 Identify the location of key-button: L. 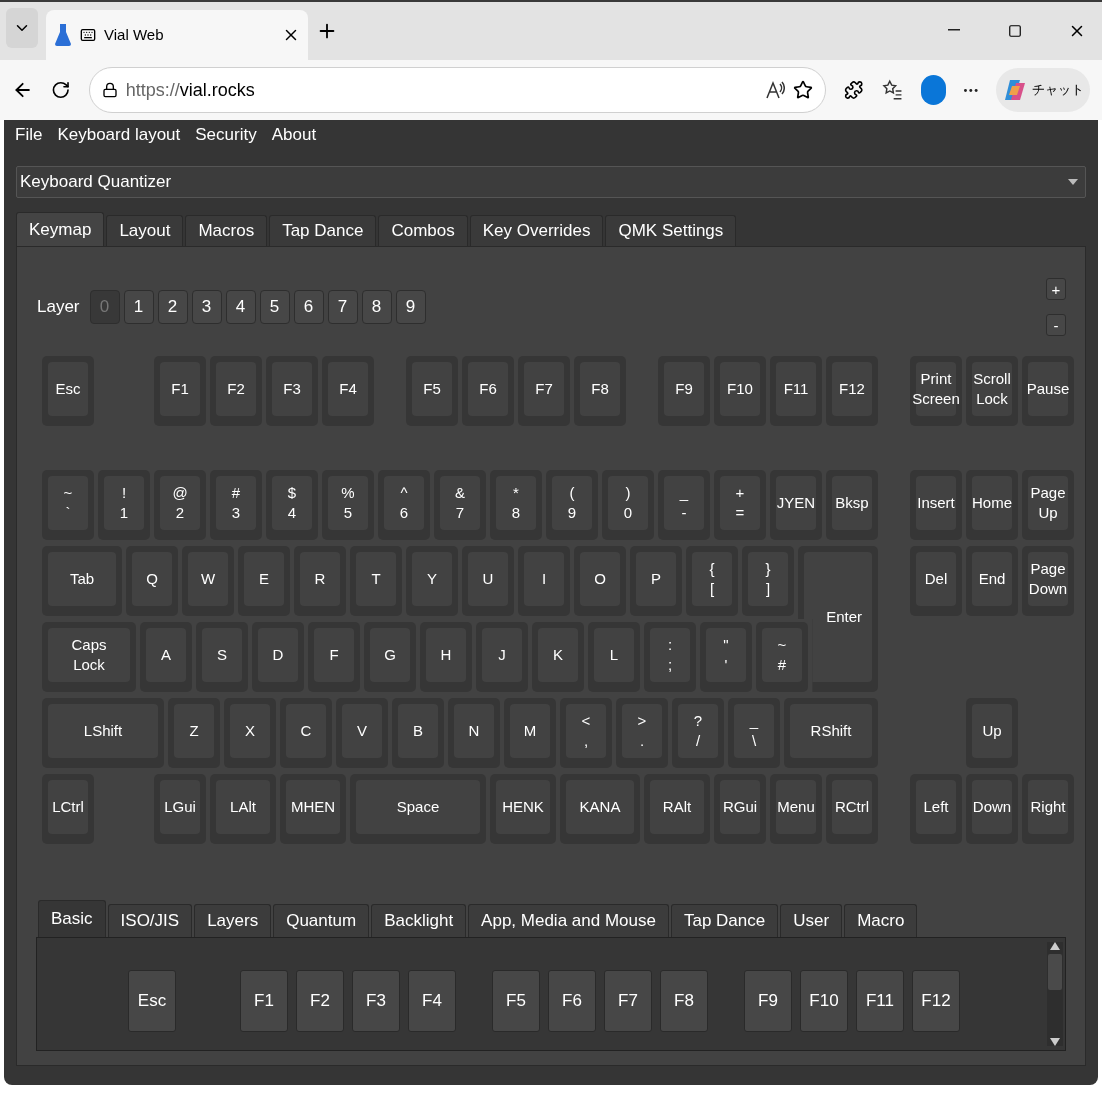
(614, 657).